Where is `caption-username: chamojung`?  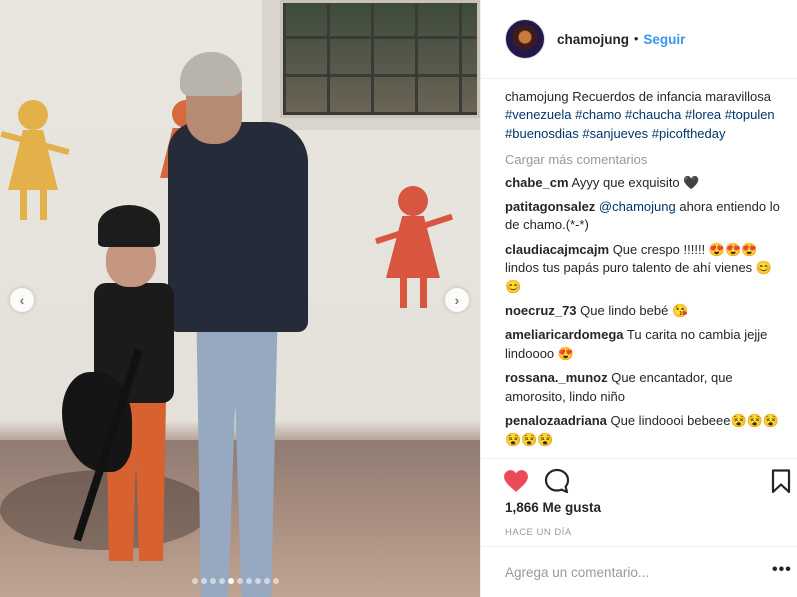 caption-username: chamojung is located at coordinates (537, 96).